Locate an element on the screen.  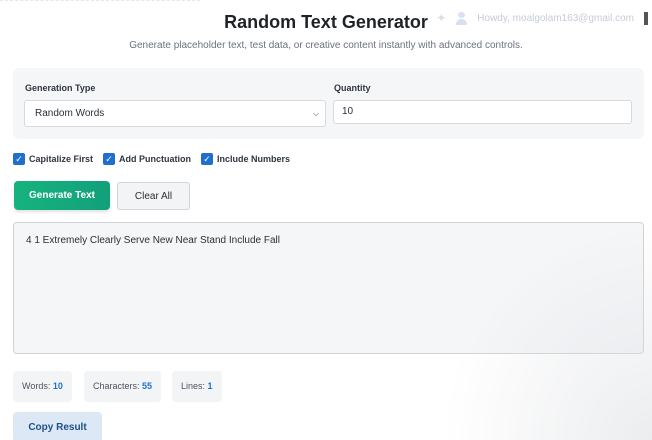
quantity-value: 10 is located at coordinates (348, 111).